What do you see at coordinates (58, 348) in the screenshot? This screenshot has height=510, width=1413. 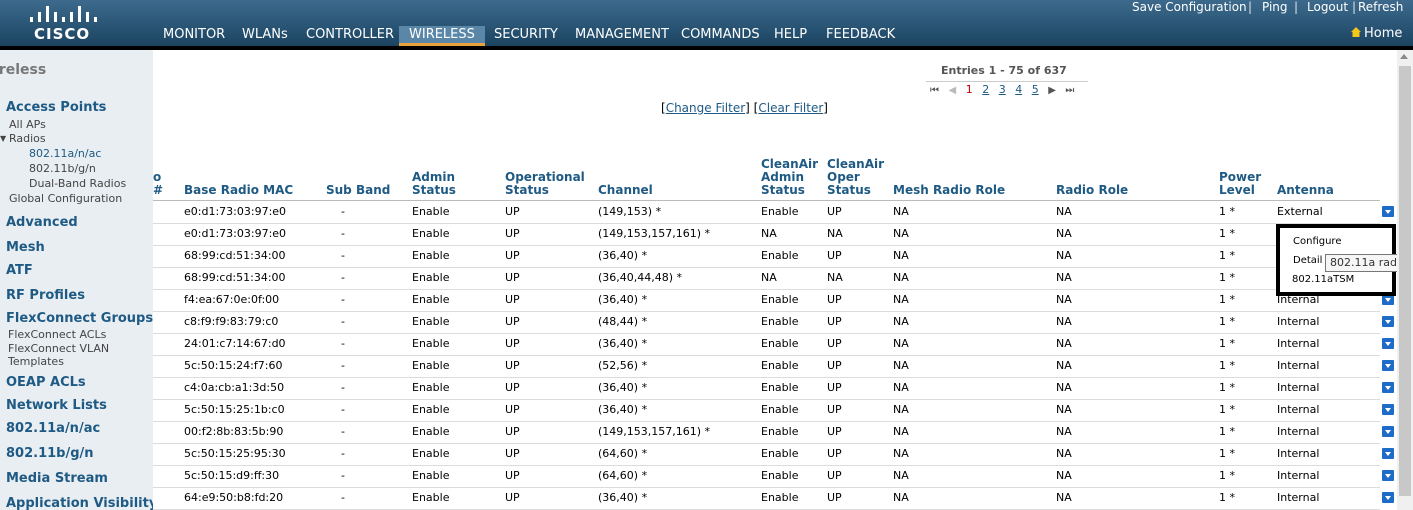 I see `sidebar-flexconnect-vlan: FlexConnect VLAN` at bounding box center [58, 348].